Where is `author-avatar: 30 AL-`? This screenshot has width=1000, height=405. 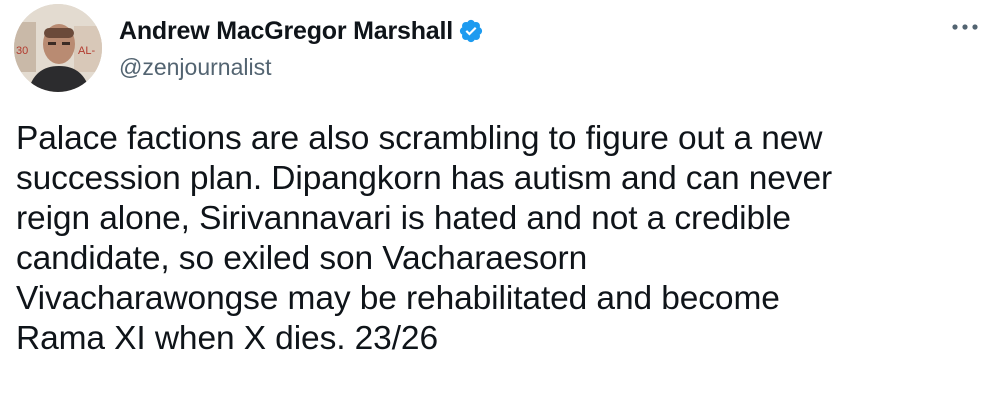
author-avatar: 30 AL- is located at coordinates (58, 48).